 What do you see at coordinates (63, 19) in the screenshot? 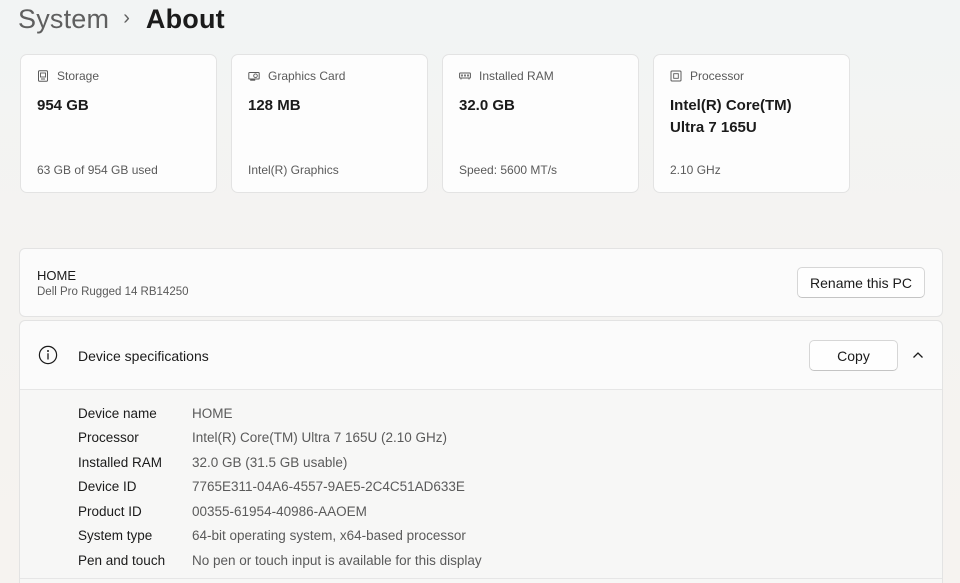
I see `breadcrumb-system-link: System` at bounding box center [63, 19].